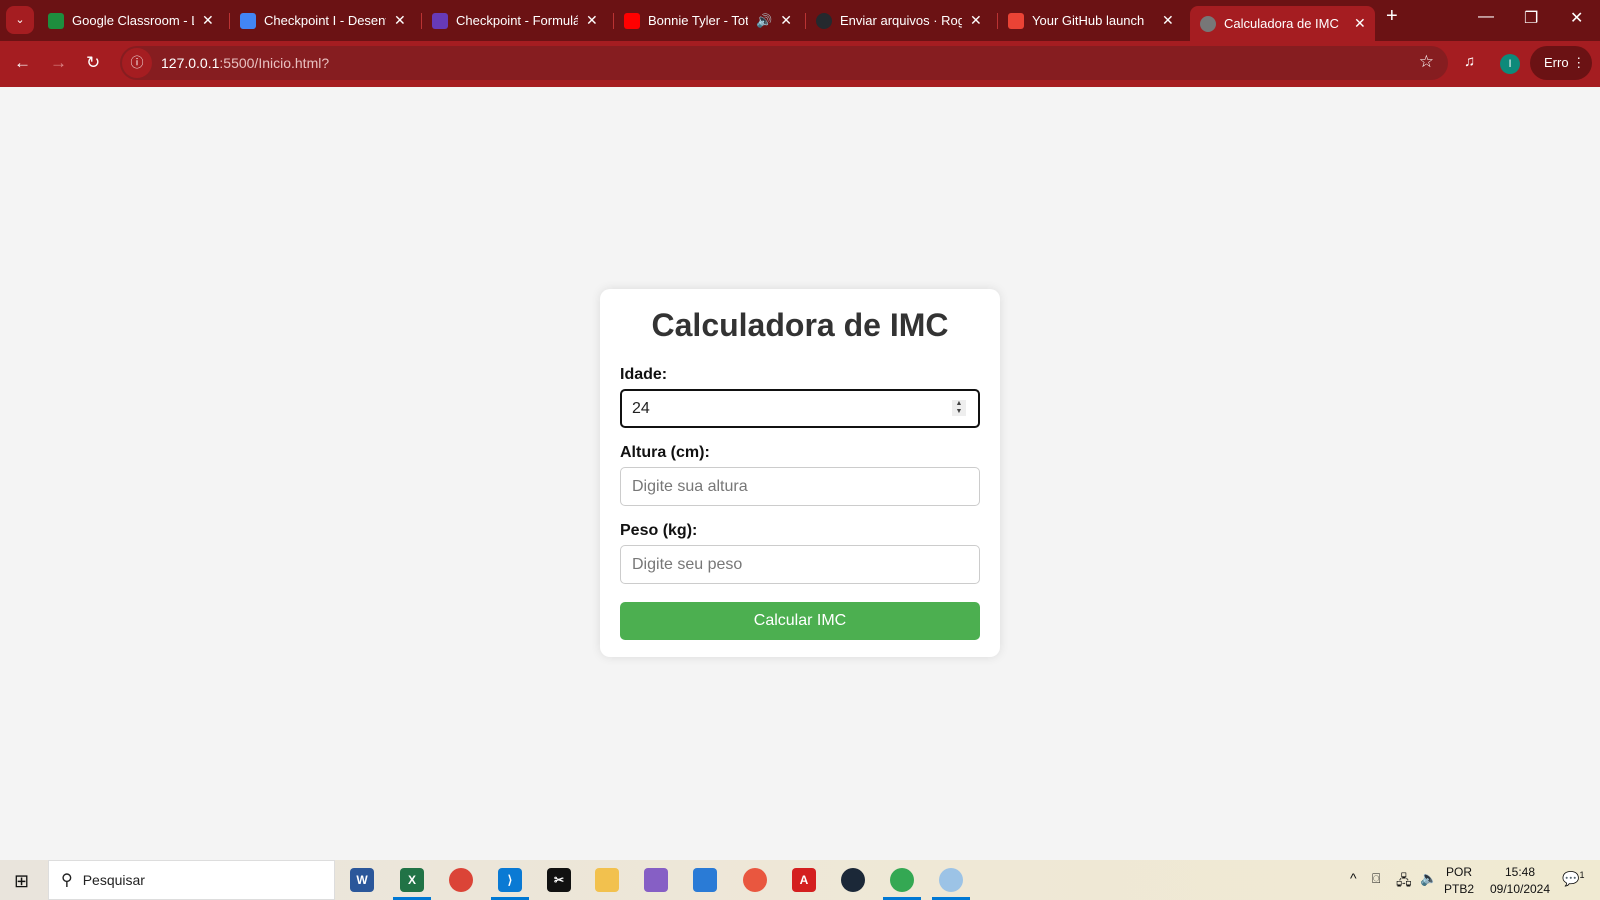  What do you see at coordinates (1404, 882) in the screenshot?
I see `network-icon: 🖧` at bounding box center [1404, 882].